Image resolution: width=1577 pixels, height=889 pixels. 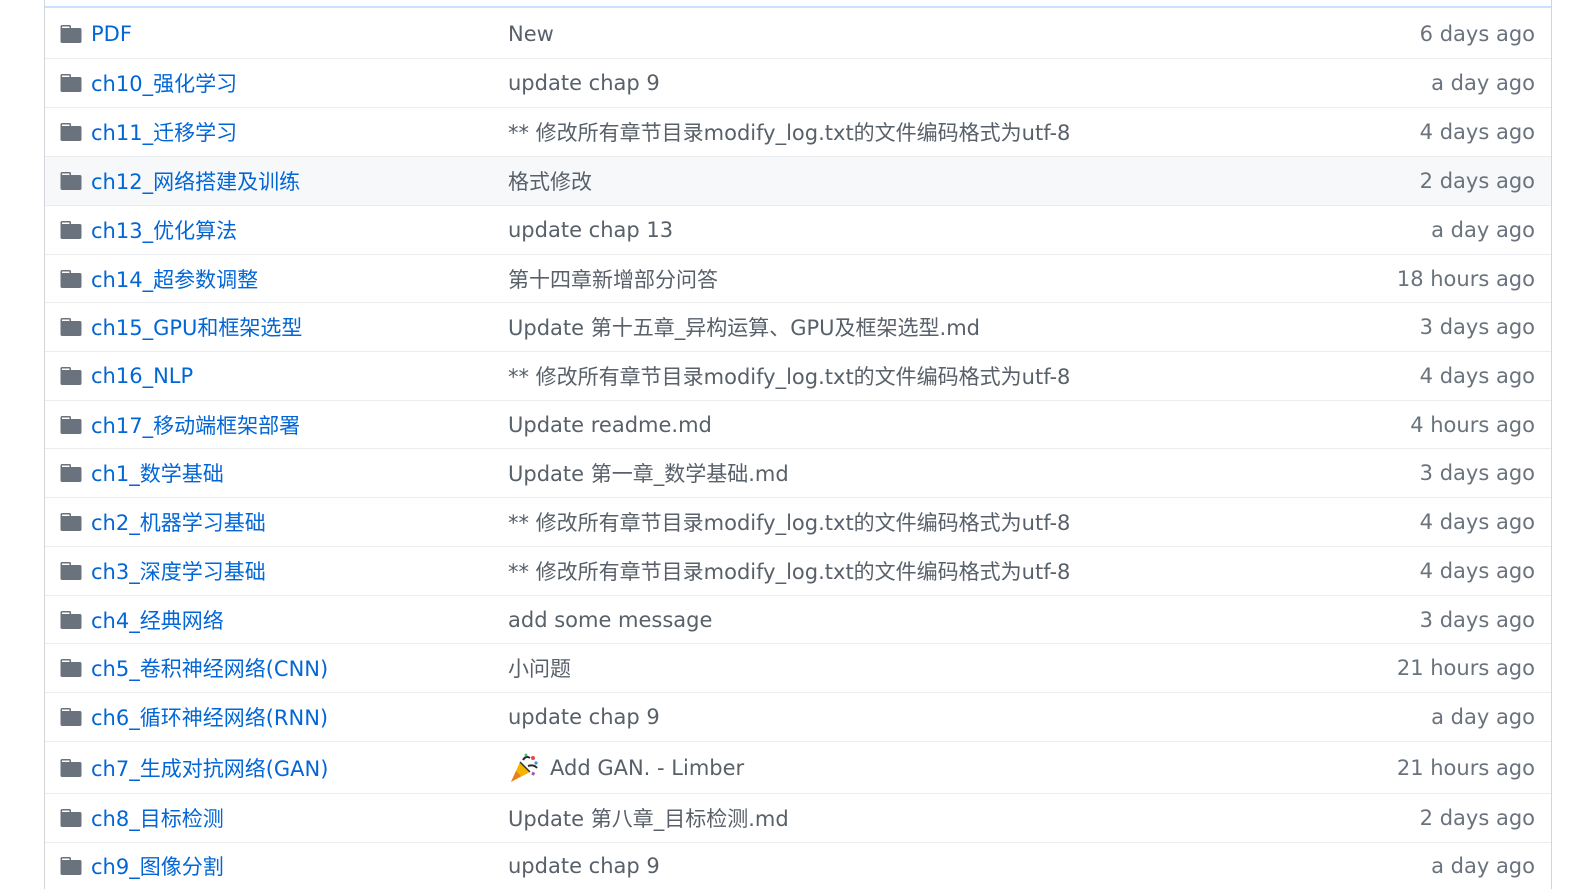 I want to click on commit-message-link: 小问题, so click(x=539, y=668).